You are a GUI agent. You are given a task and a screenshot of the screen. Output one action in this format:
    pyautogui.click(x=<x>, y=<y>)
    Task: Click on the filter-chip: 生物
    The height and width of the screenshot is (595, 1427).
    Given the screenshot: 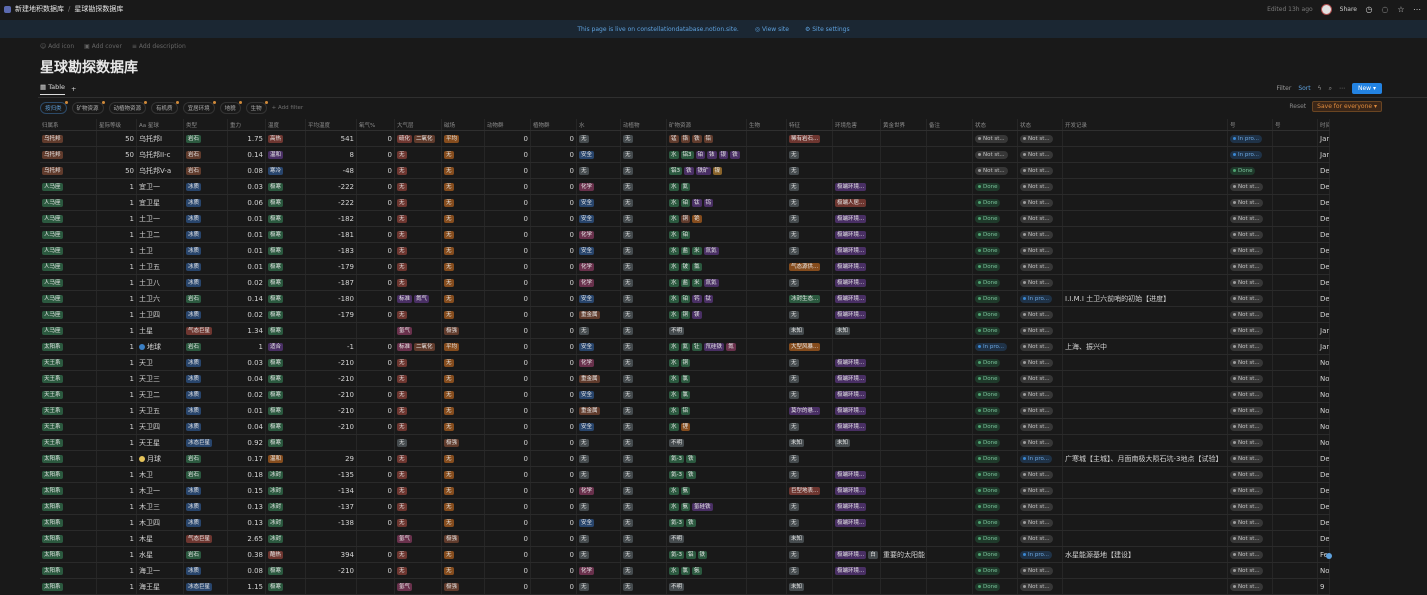 What is the action you would take?
    pyautogui.click(x=256, y=107)
    